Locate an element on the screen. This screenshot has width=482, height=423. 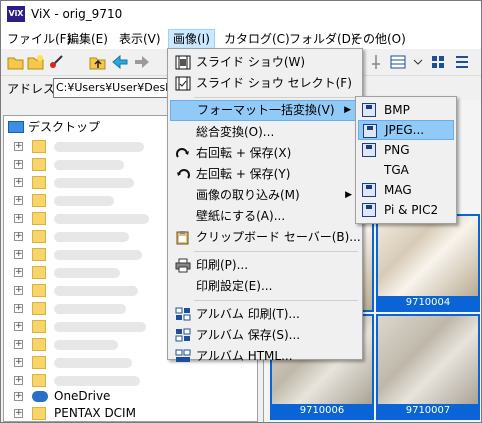
submenu-label: MAG is located at coordinates (398, 190).